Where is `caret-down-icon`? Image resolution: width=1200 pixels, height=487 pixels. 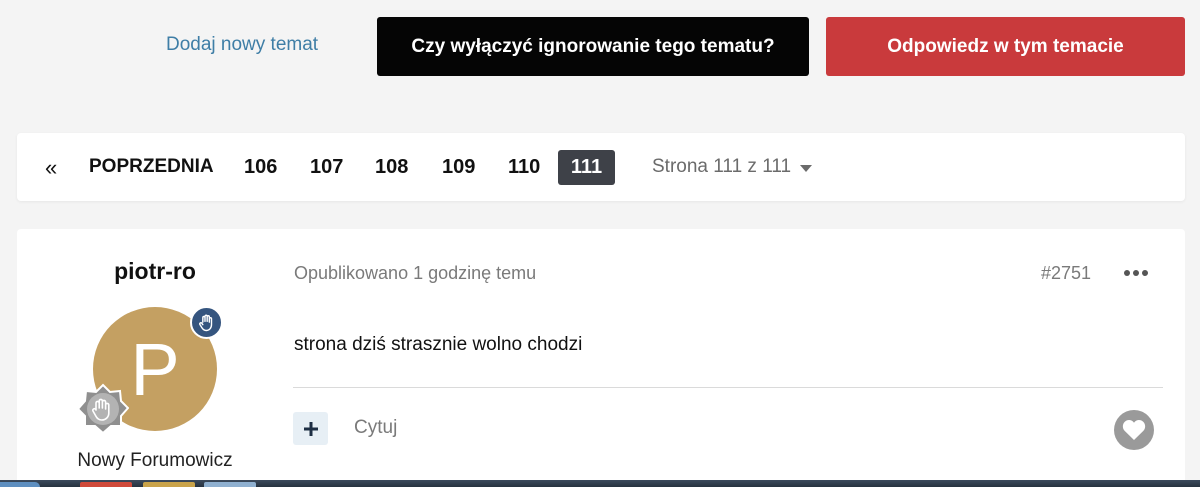 caret-down-icon is located at coordinates (806, 168).